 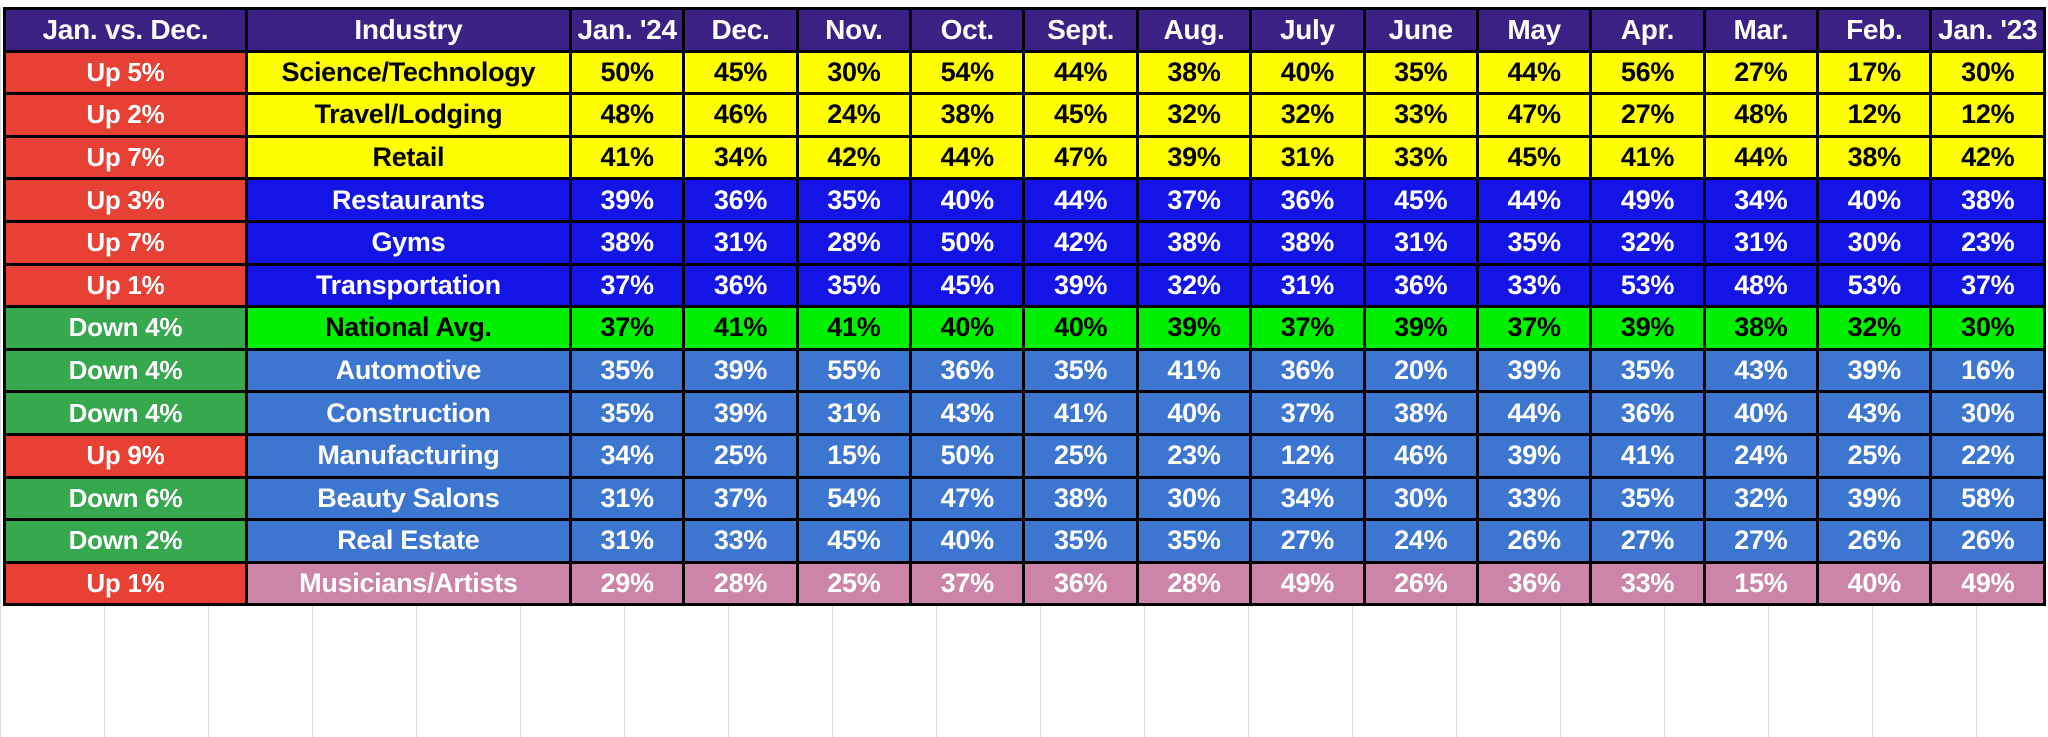 I want to click on header-month-oct: Oct., so click(x=967, y=30).